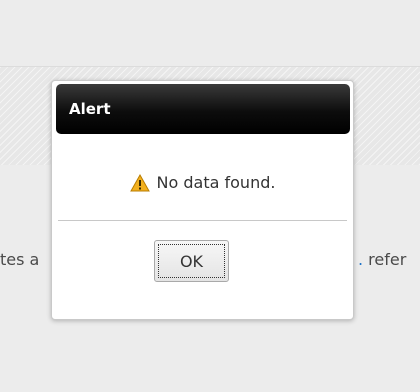 The width and height of the screenshot is (420, 392). I want to click on background-text-left-content: tes a, so click(20, 259).